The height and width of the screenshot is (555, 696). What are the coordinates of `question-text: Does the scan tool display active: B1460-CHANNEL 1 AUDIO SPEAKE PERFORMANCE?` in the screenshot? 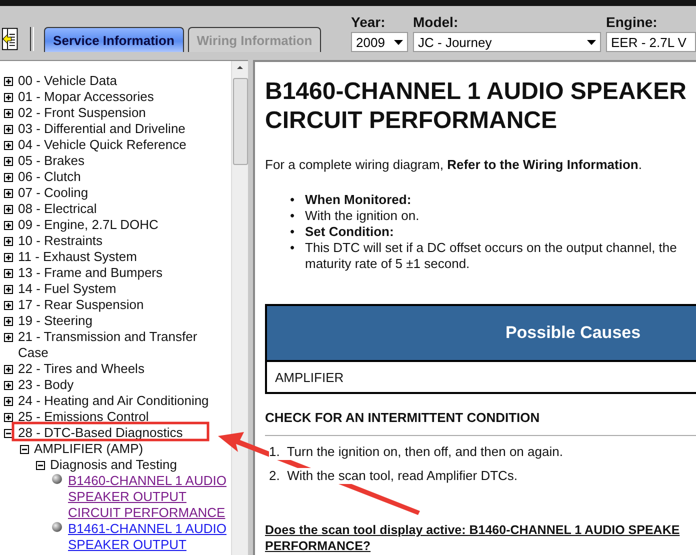 It's located at (473, 538).